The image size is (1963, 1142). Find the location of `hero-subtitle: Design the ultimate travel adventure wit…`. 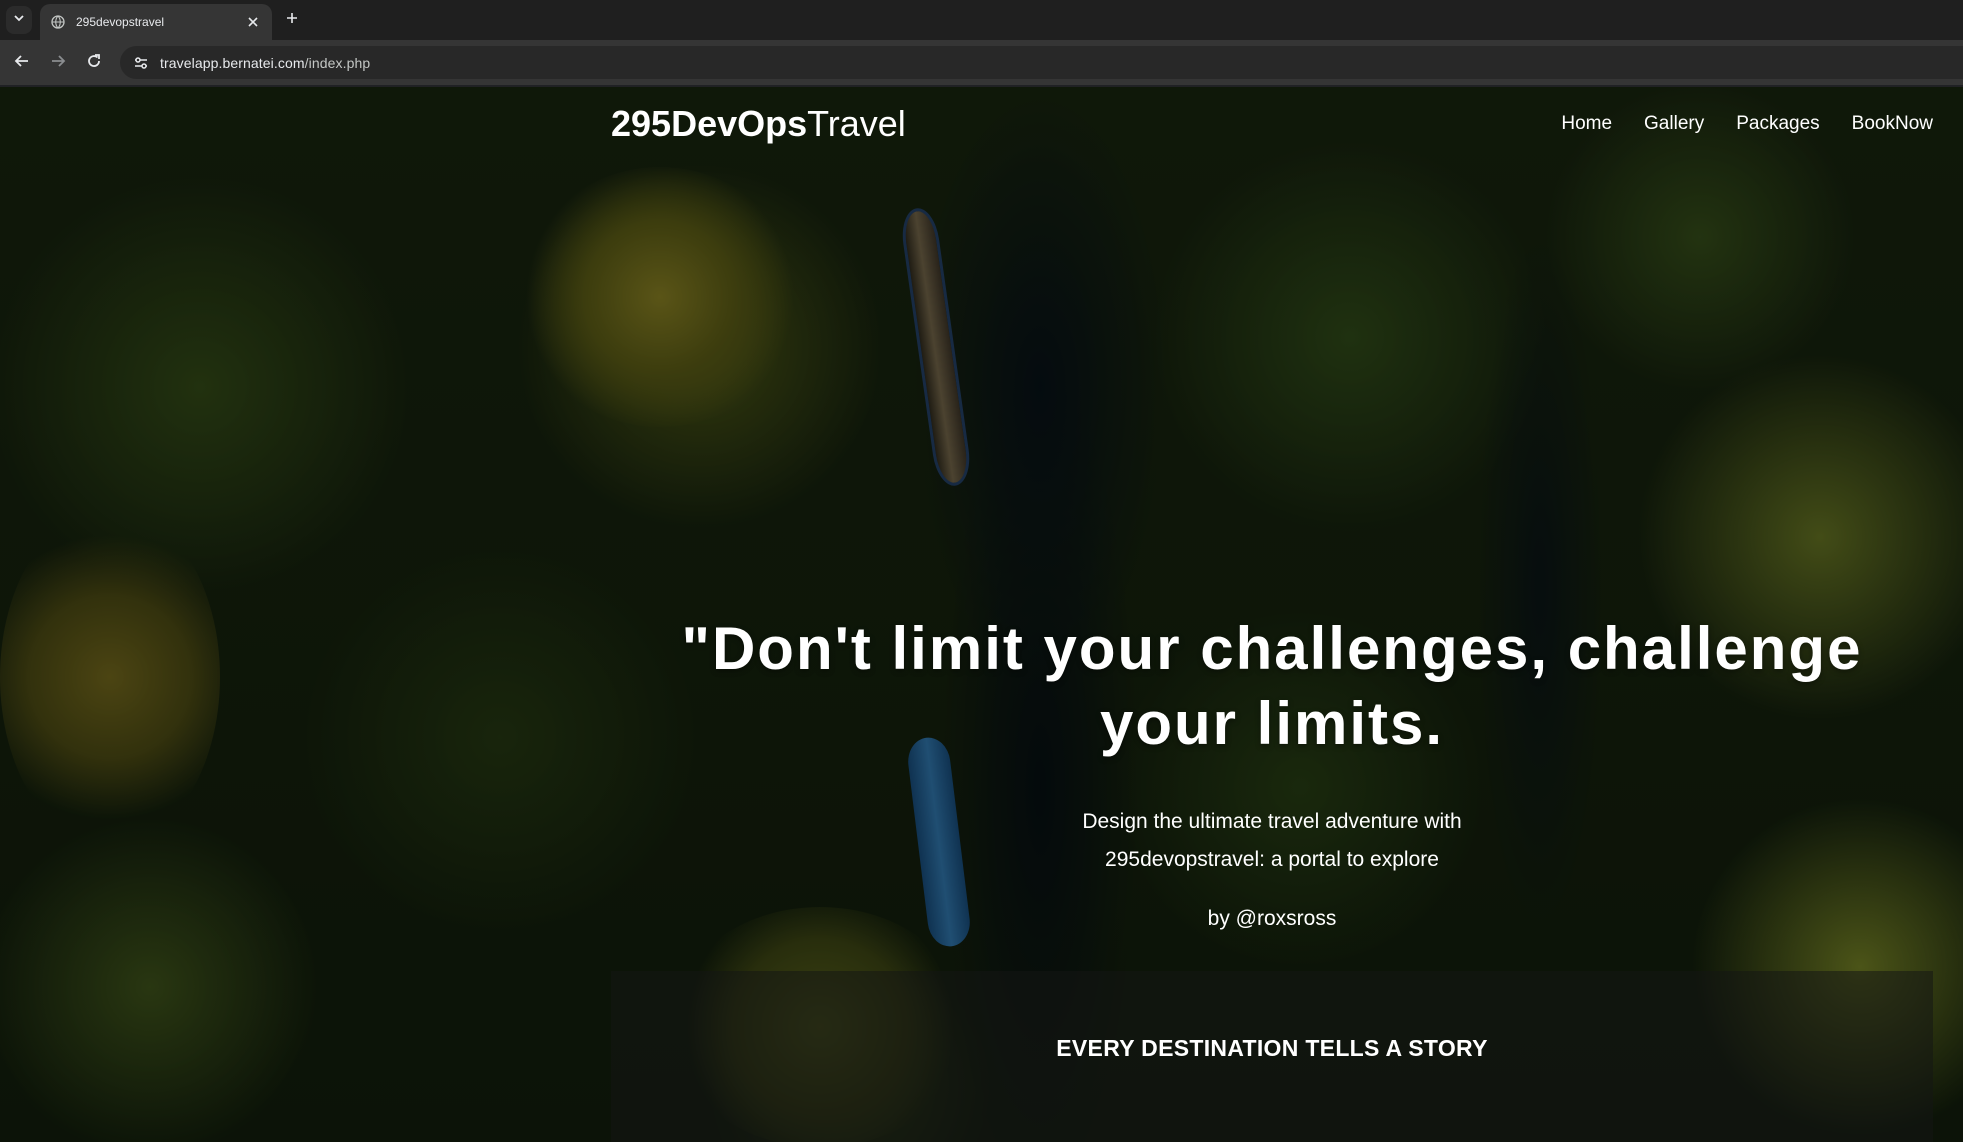

hero-subtitle: Design the ultimate travel adventure wit… is located at coordinates (1272, 841).